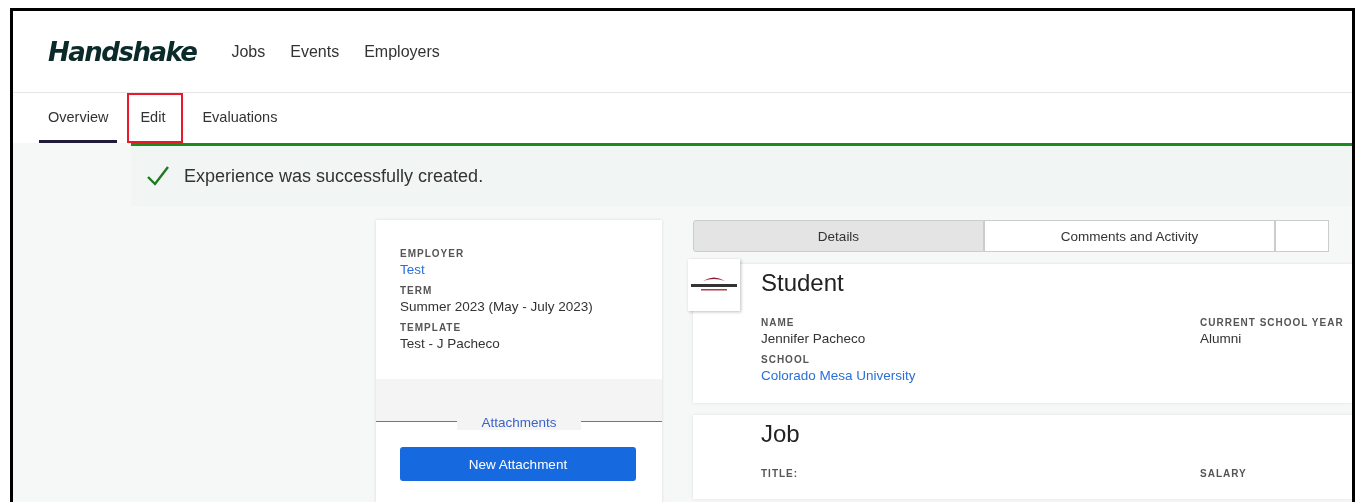  What do you see at coordinates (248, 51) in the screenshot?
I see `nav-link: Jobs` at bounding box center [248, 51].